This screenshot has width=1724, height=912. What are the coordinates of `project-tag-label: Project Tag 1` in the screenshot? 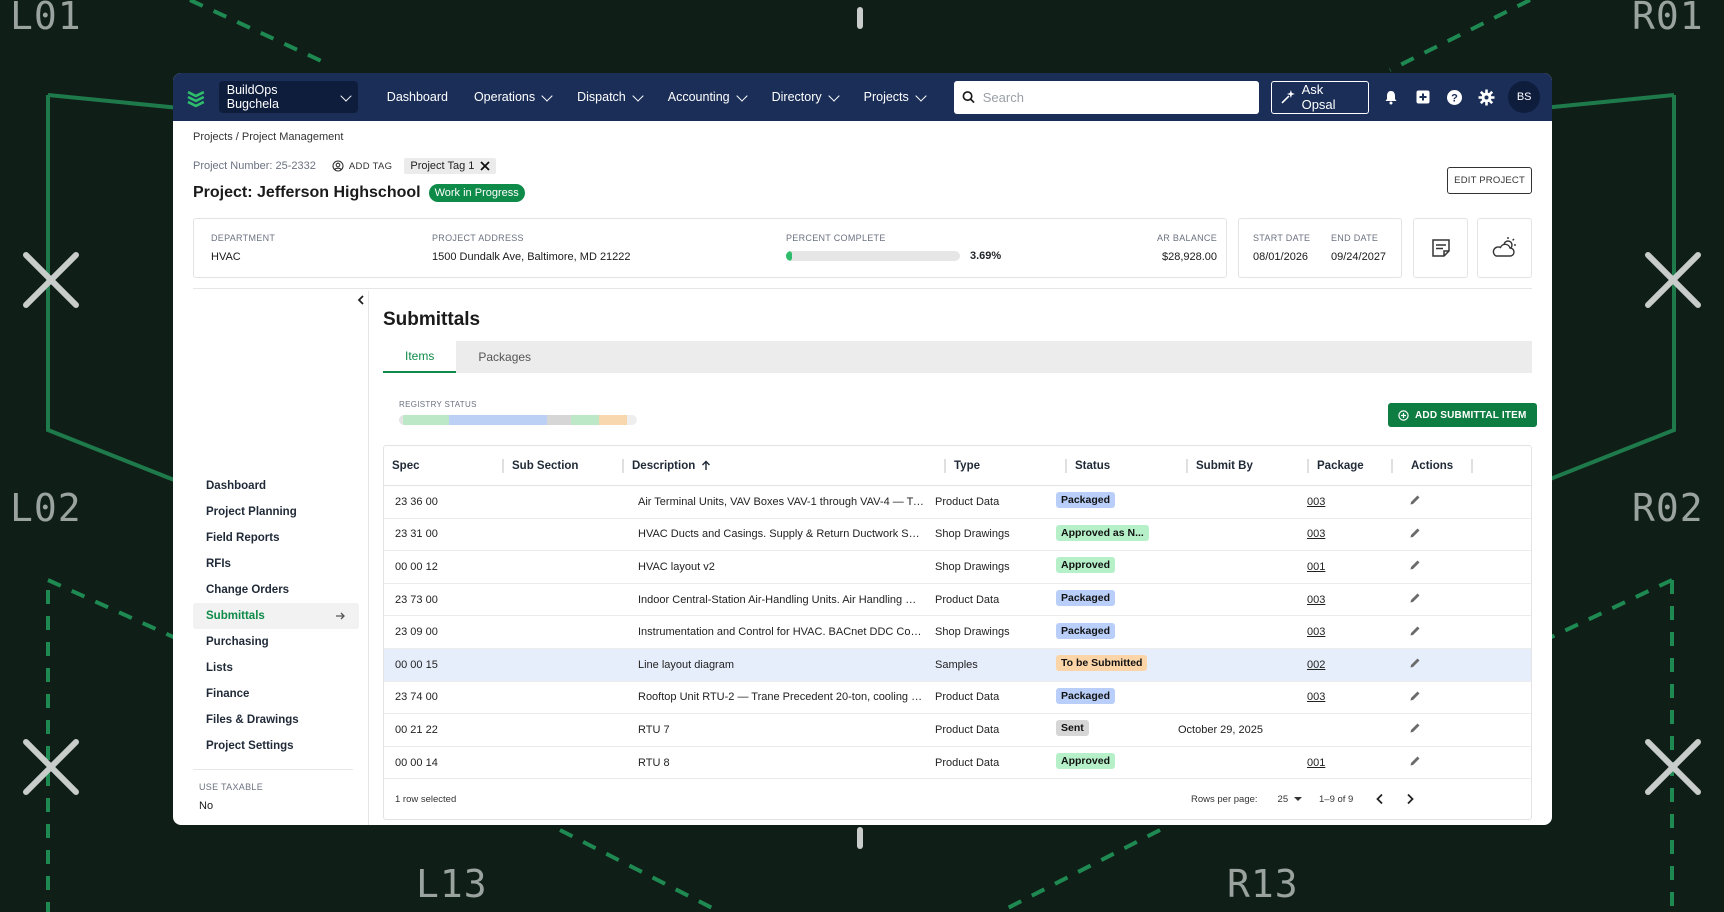 It's located at (442, 166).